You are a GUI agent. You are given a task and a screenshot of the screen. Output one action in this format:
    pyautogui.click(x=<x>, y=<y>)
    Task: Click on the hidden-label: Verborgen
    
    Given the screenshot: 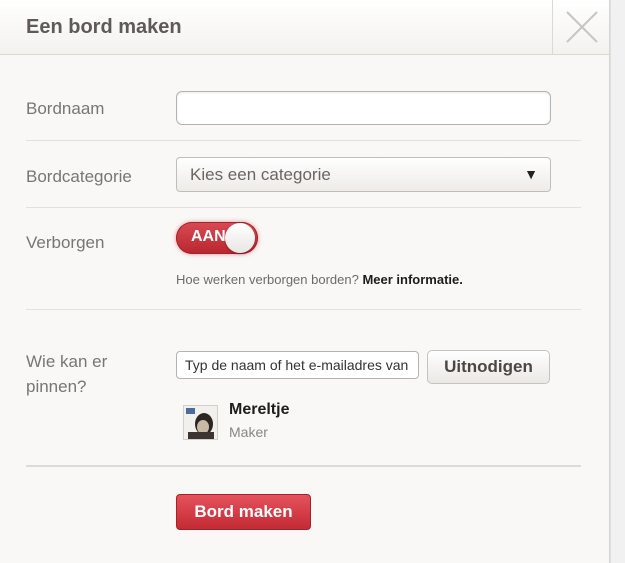 What is the action you would take?
    pyautogui.click(x=65, y=242)
    